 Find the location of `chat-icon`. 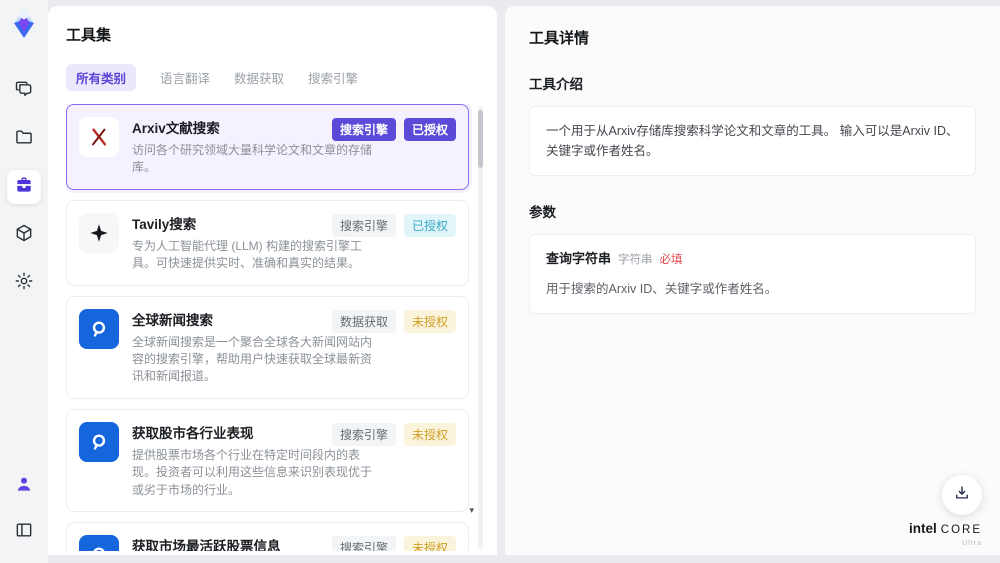

chat-icon is located at coordinates (24, 91).